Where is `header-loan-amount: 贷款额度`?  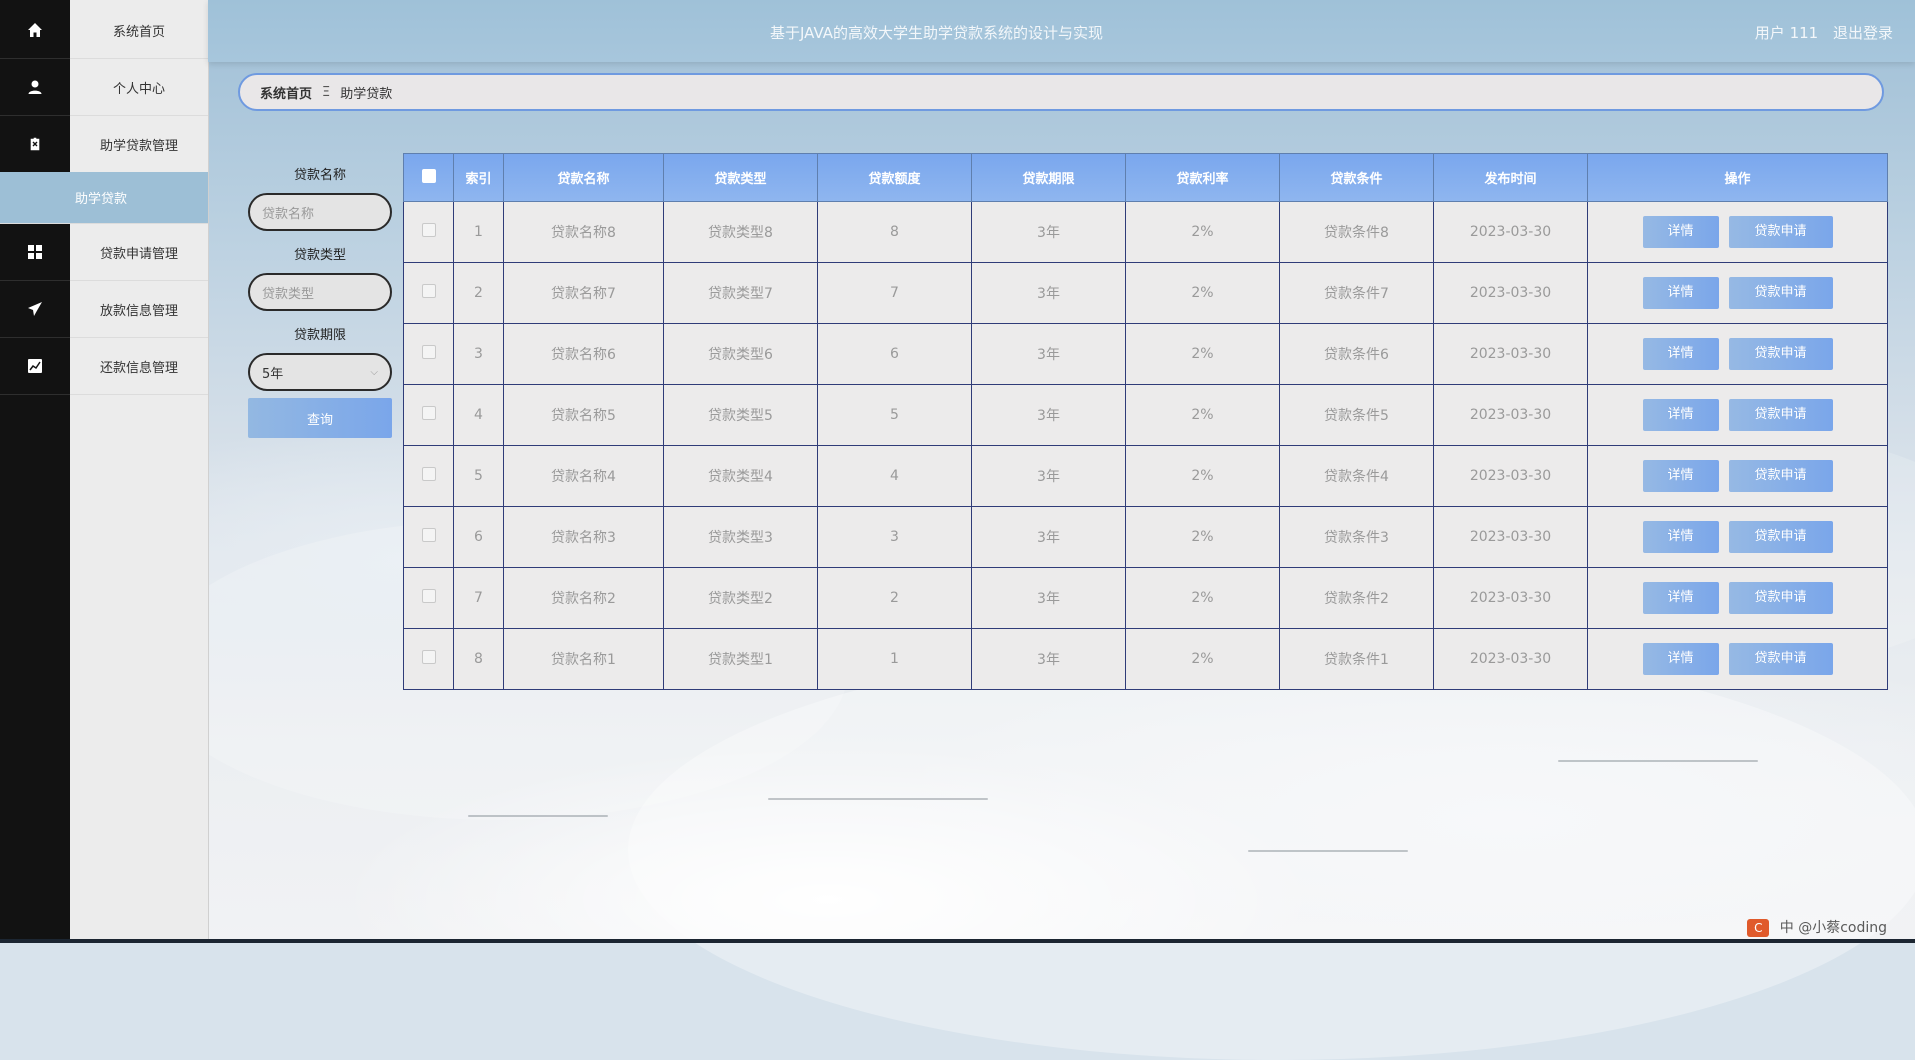
header-loan-amount: 贷款额度 is located at coordinates (894, 177).